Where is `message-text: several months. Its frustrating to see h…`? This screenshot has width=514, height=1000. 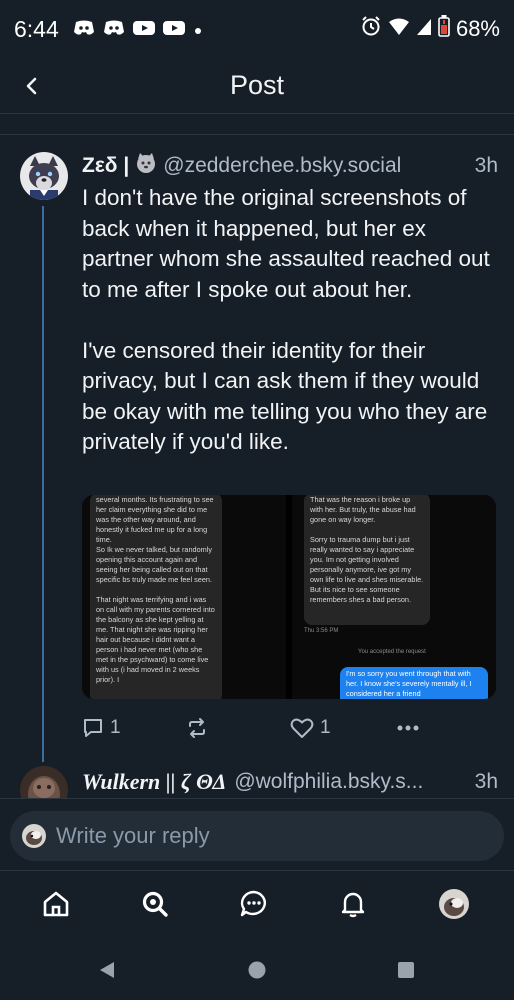 message-text: several months. Its frustrating to see h… is located at coordinates (155, 519).